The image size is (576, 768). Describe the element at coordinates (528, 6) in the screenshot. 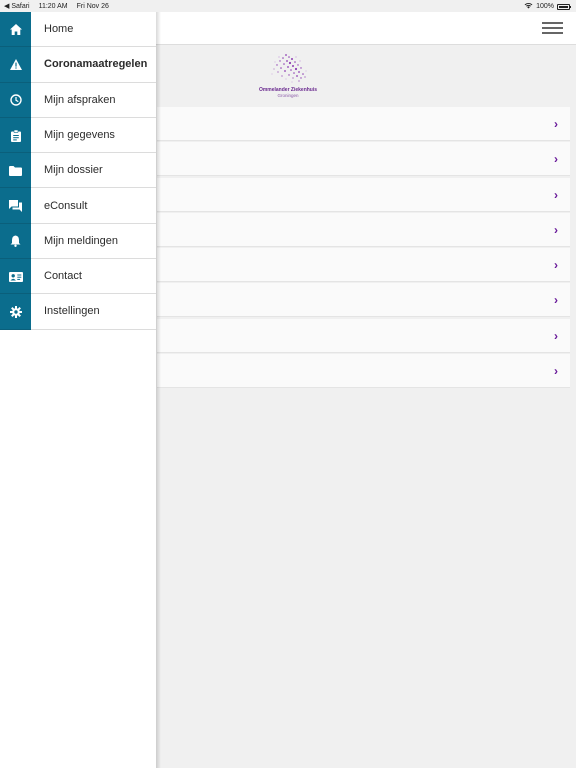

I see `wifi-icon` at that location.